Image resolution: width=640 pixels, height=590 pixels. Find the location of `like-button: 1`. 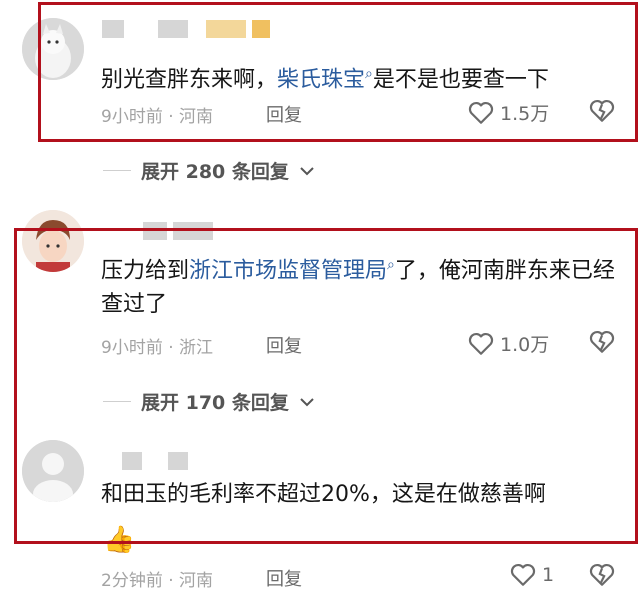

like-button: 1 is located at coordinates (532, 575).